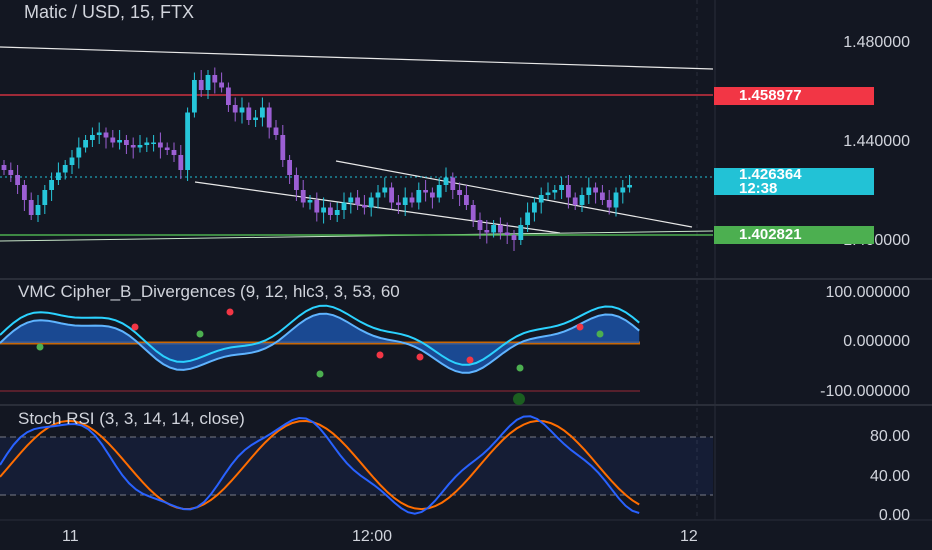  What do you see at coordinates (794, 235) in the screenshot?
I see `price-tag-green: 1.402821` at bounding box center [794, 235].